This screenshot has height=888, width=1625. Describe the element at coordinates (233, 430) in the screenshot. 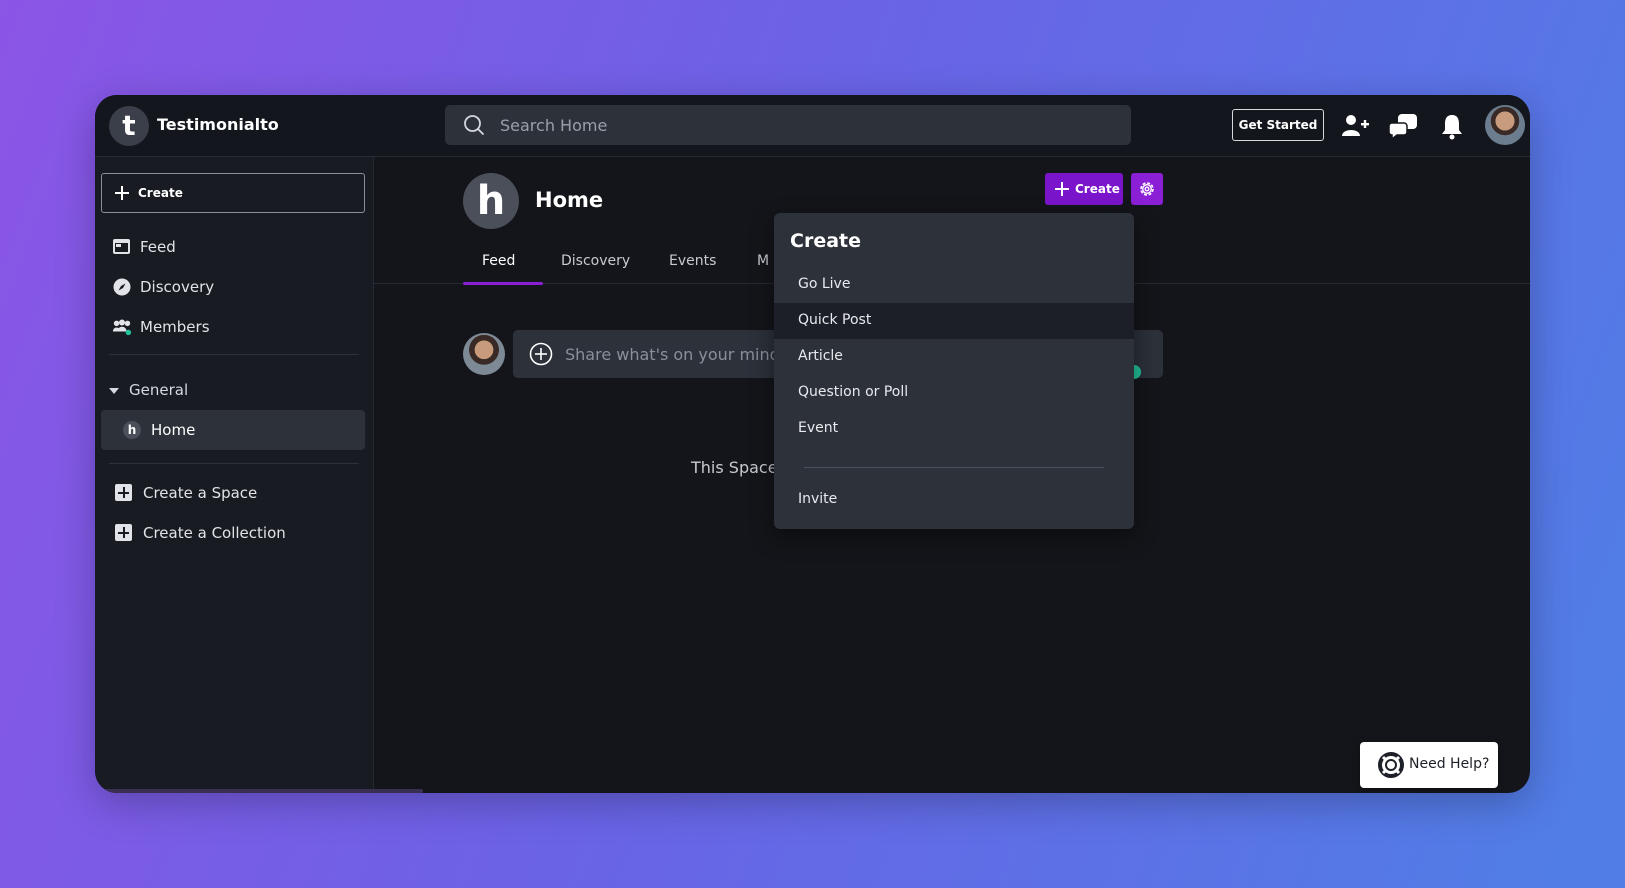

I see `sidebar-item-home: h Home` at that location.